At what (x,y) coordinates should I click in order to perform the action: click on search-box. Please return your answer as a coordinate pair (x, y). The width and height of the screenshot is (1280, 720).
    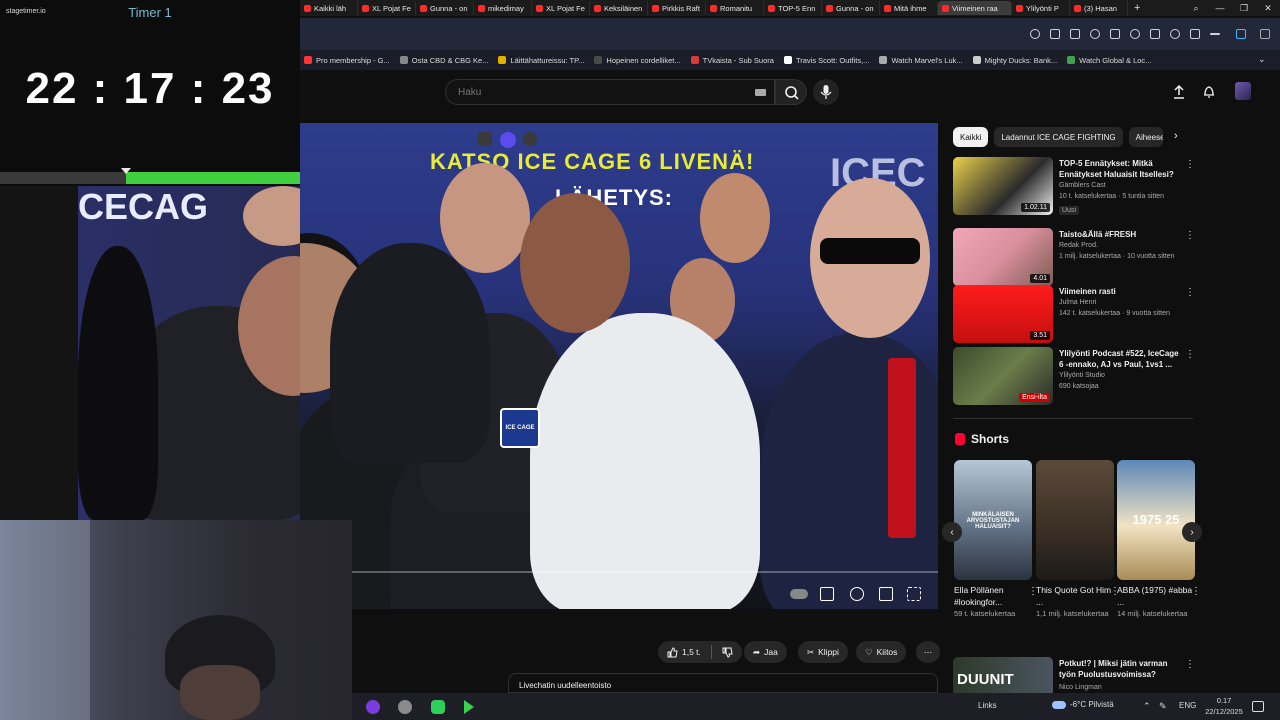
    Looking at the image, I should click on (610, 92).